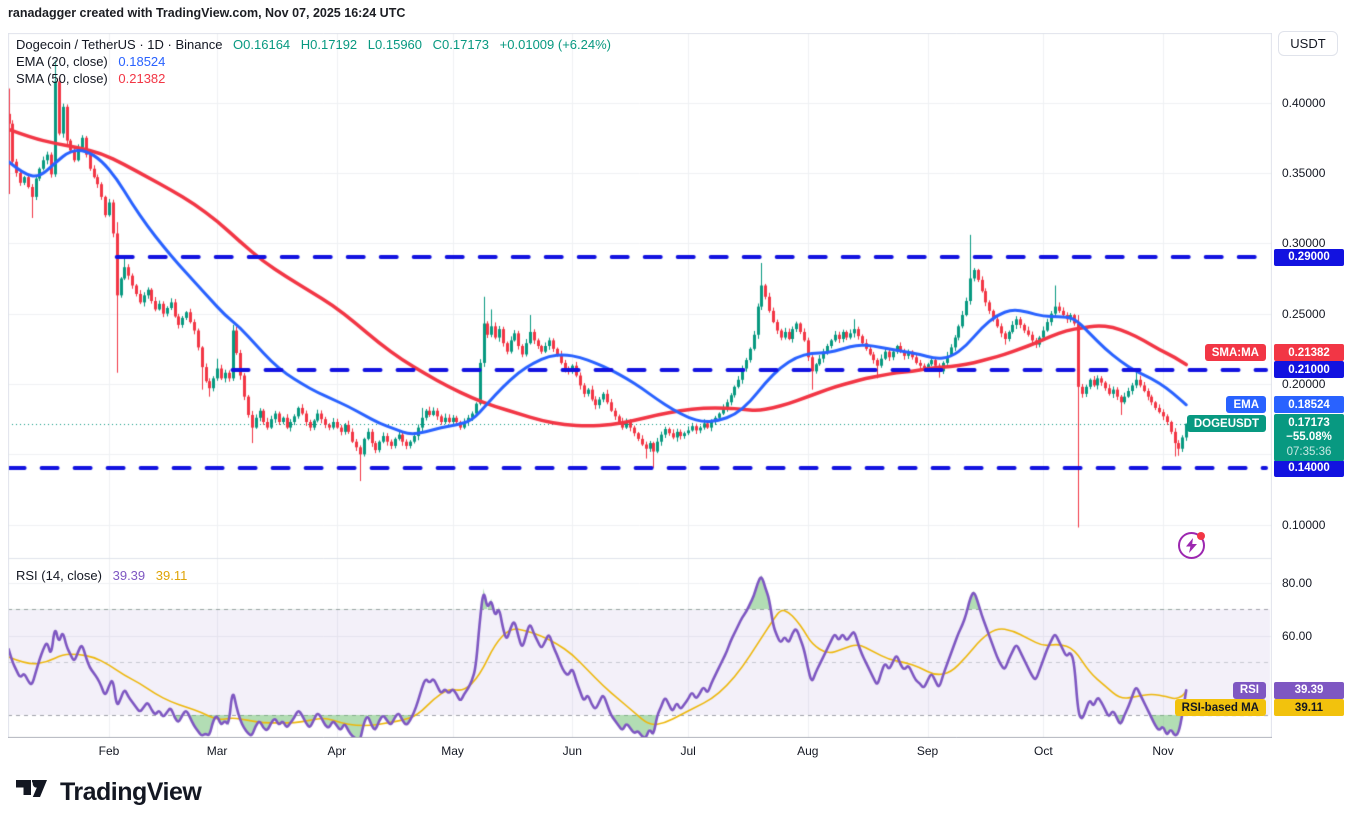 This screenshot has width=1352, height=826. What do you see at coordinates (1304, 524) in the screenshot?
I see `price-tick-label: 0.10000` at bounding box center [1304, 524].